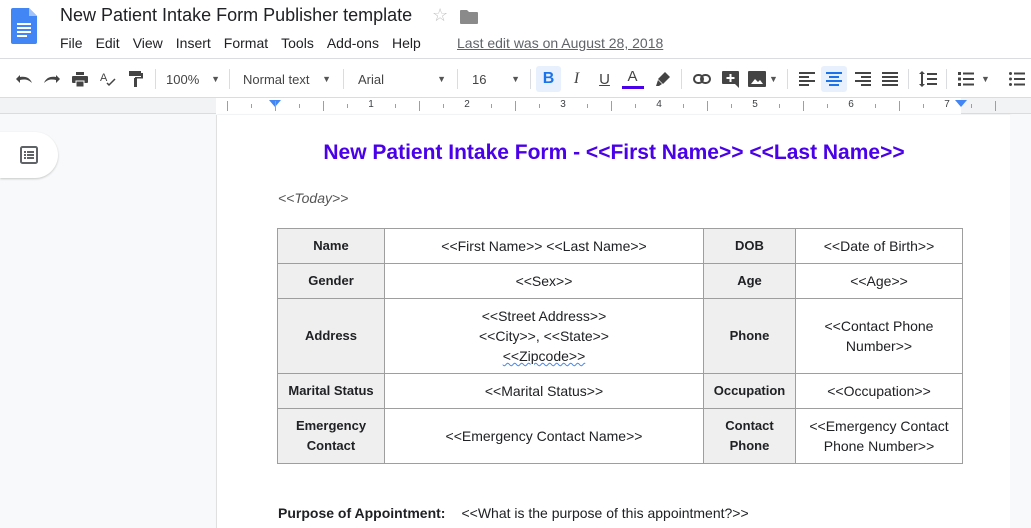 The width and height of the screenshot is (1031, 528). I want to click on align-right-icon, so click(862, 79).